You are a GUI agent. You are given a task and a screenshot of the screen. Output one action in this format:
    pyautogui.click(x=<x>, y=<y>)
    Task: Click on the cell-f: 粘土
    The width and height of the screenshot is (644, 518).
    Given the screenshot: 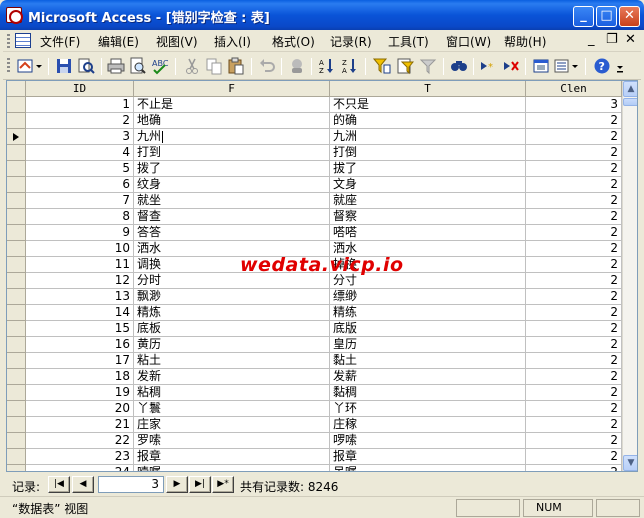 What is the action you would take?
    pyautogui.click(x=232, y=361)
    